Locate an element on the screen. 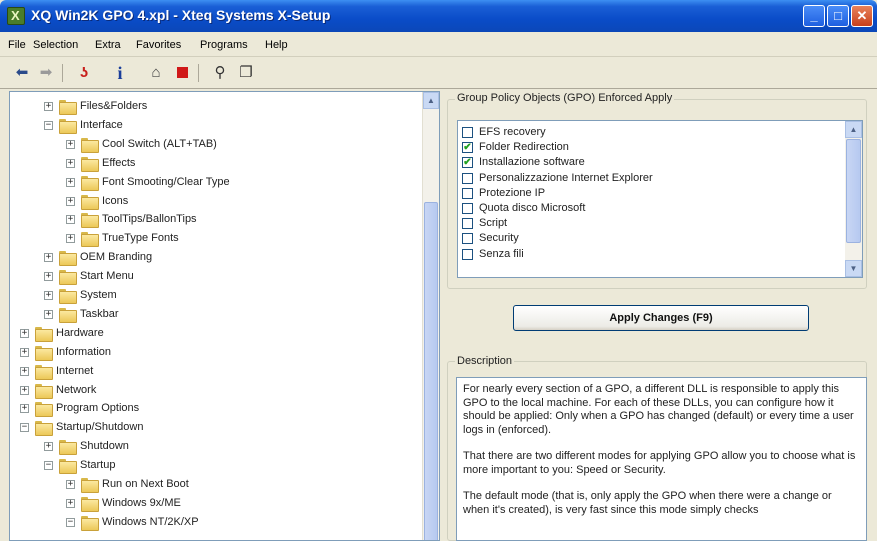 This screenshot has width=877, height=541. tree-item-label: Run on Next Boot is located at coordinates (145, 484).